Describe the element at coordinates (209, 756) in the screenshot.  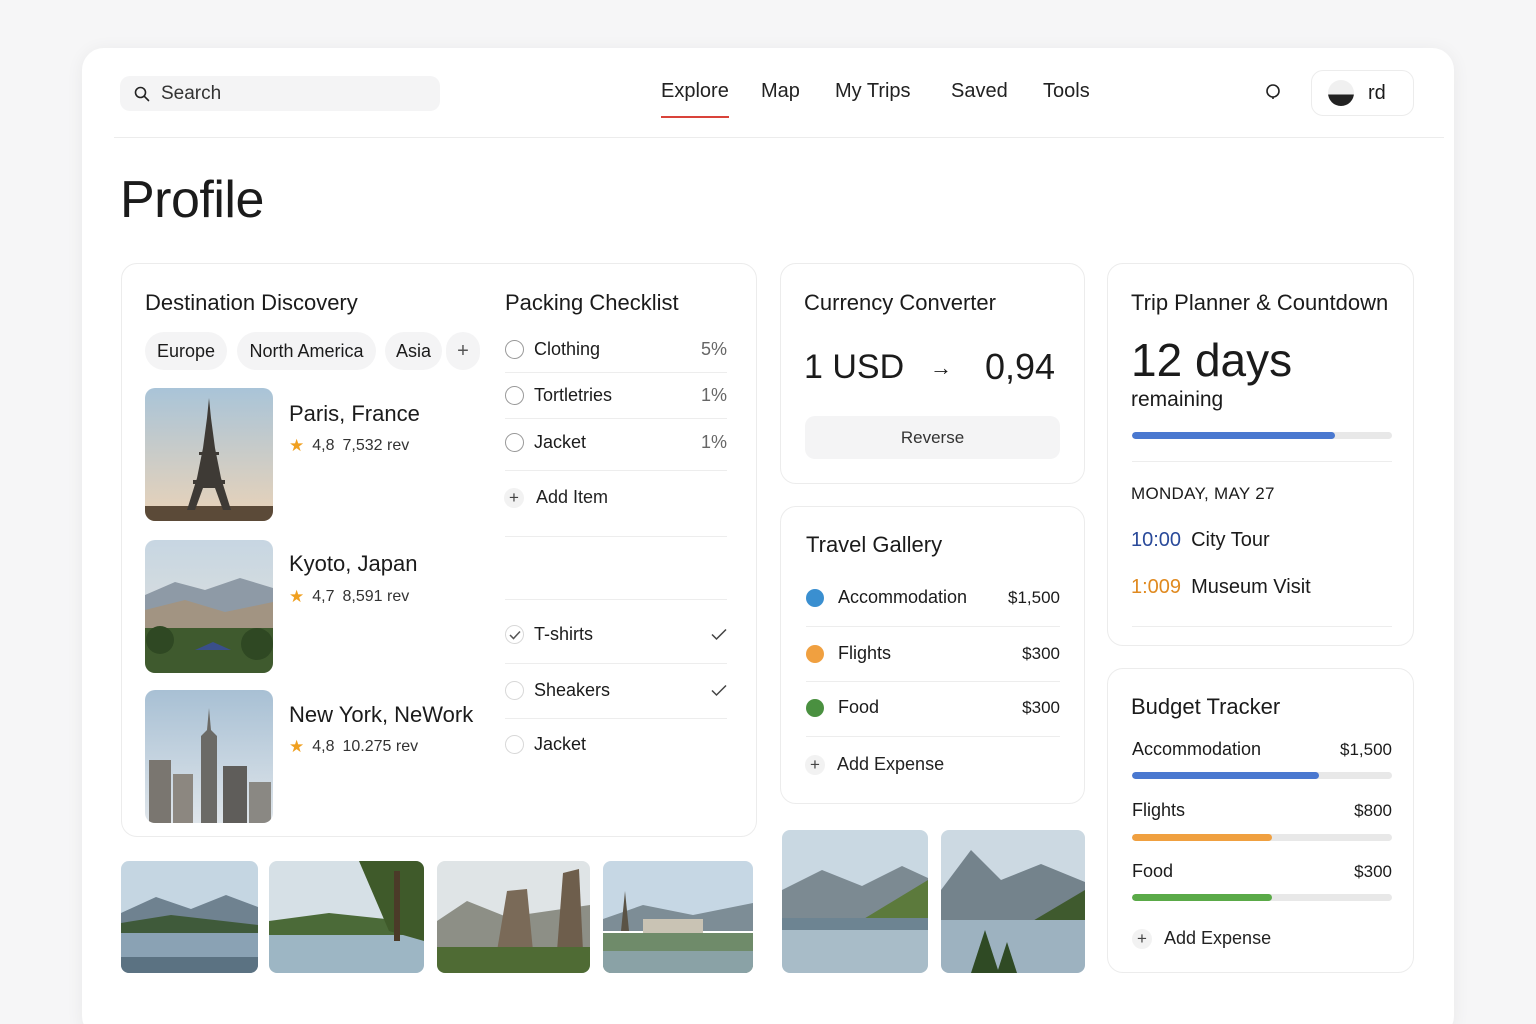
I see `new-york-image` at that location.